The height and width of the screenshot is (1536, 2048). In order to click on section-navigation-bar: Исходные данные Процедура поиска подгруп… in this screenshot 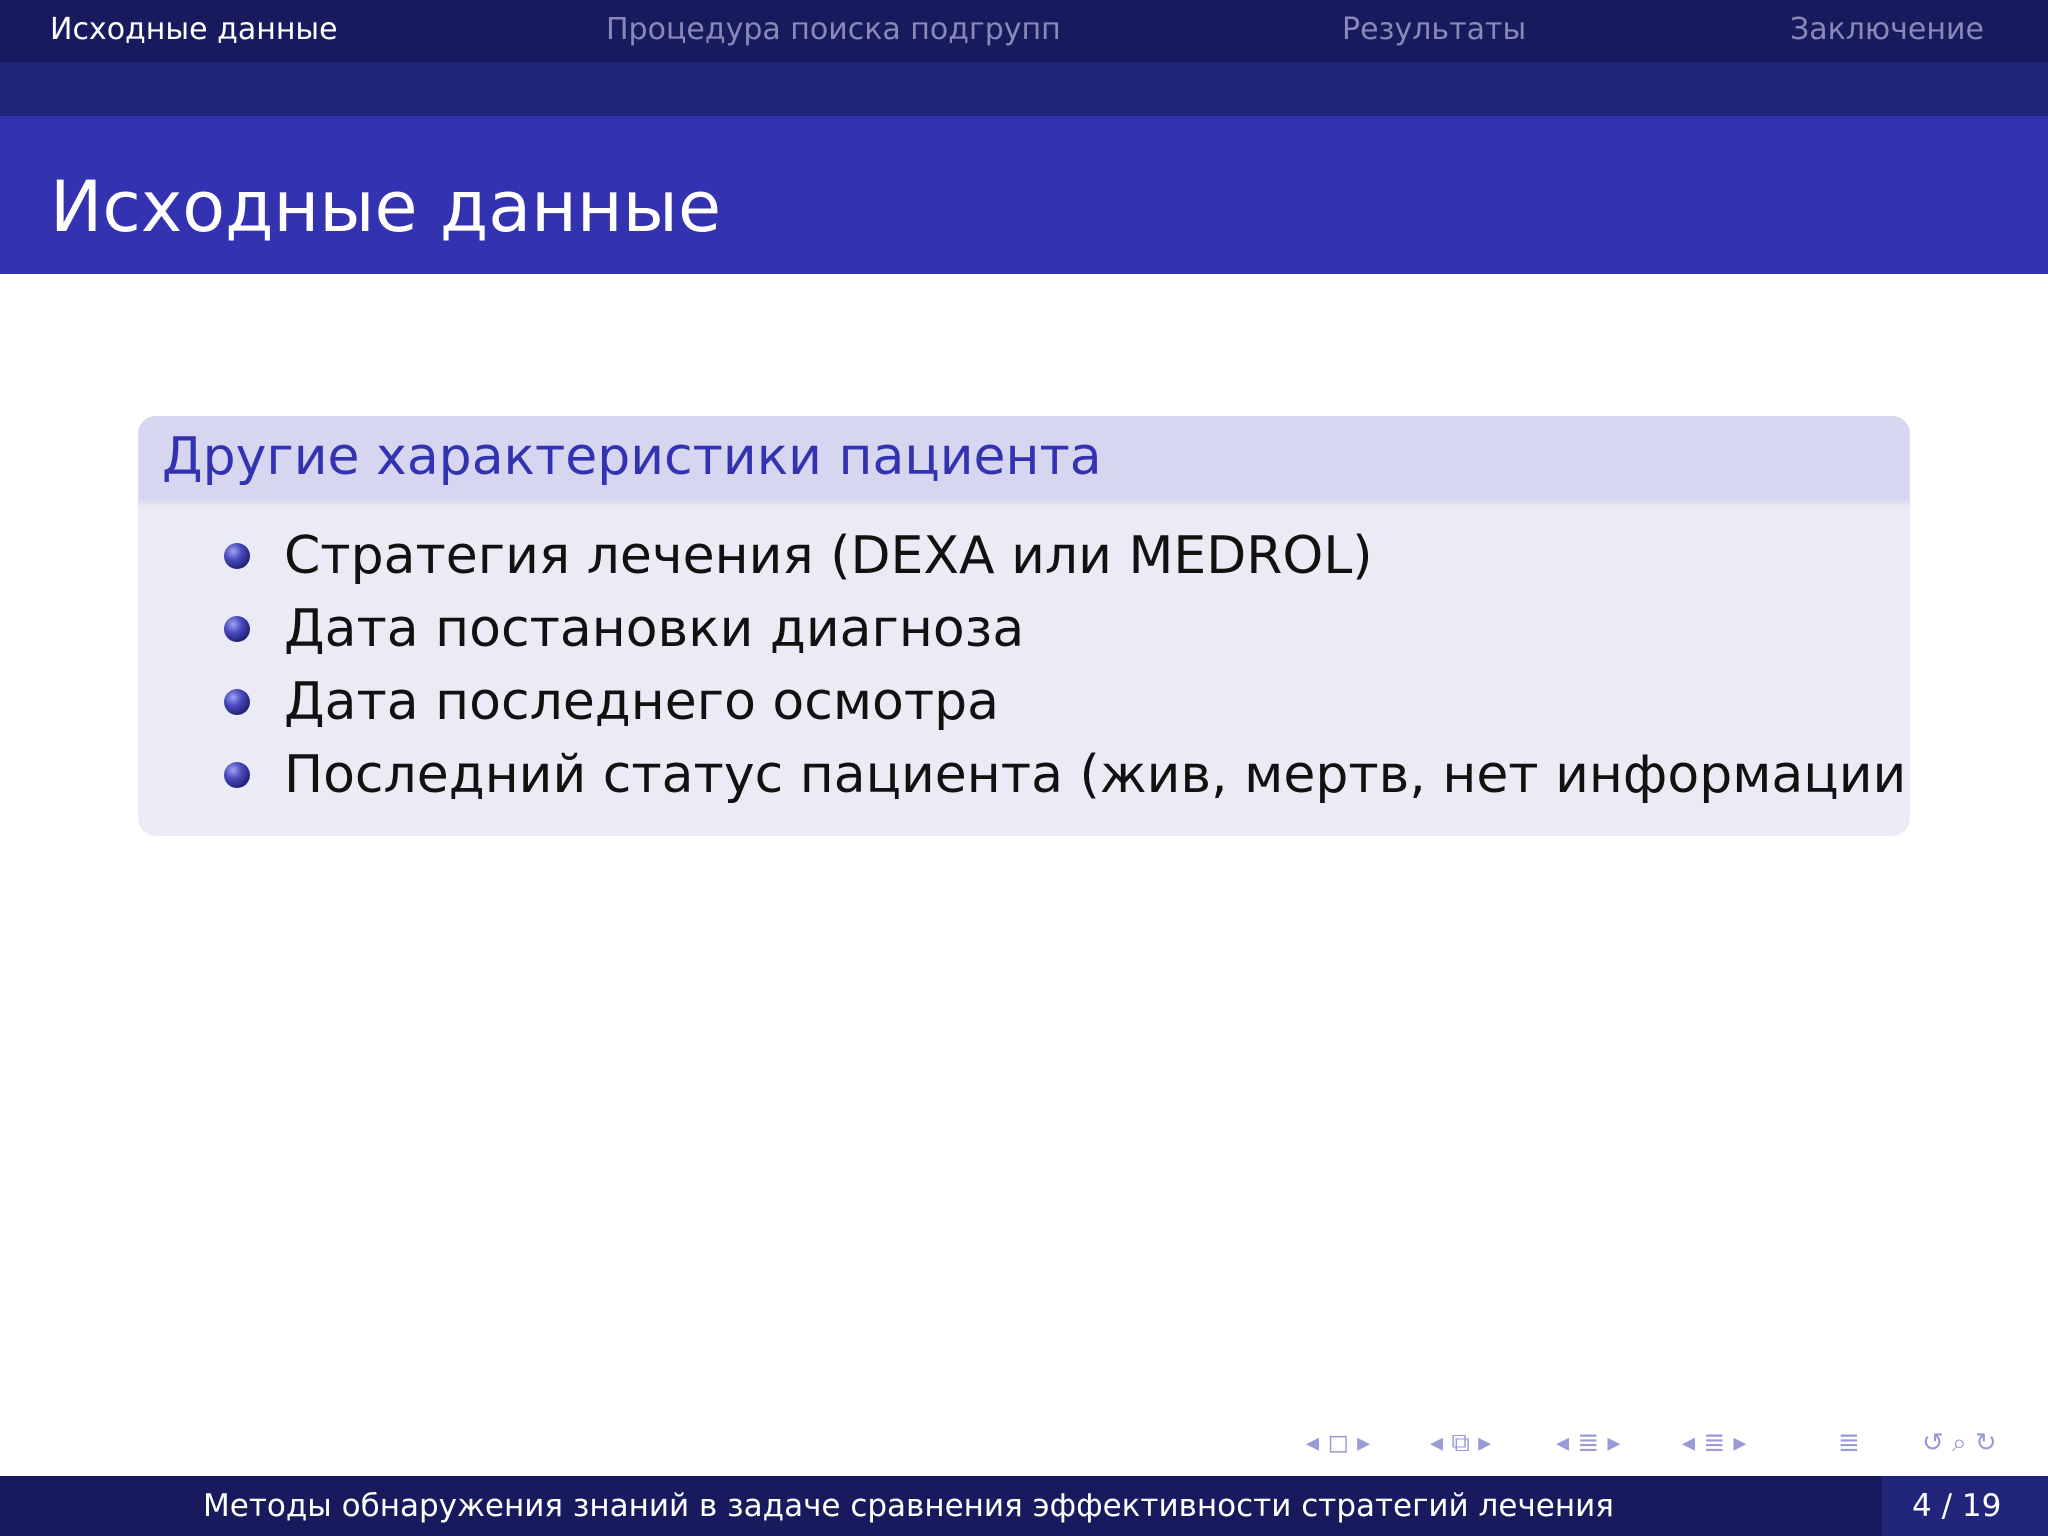, I will do `click(1024, 31)`.